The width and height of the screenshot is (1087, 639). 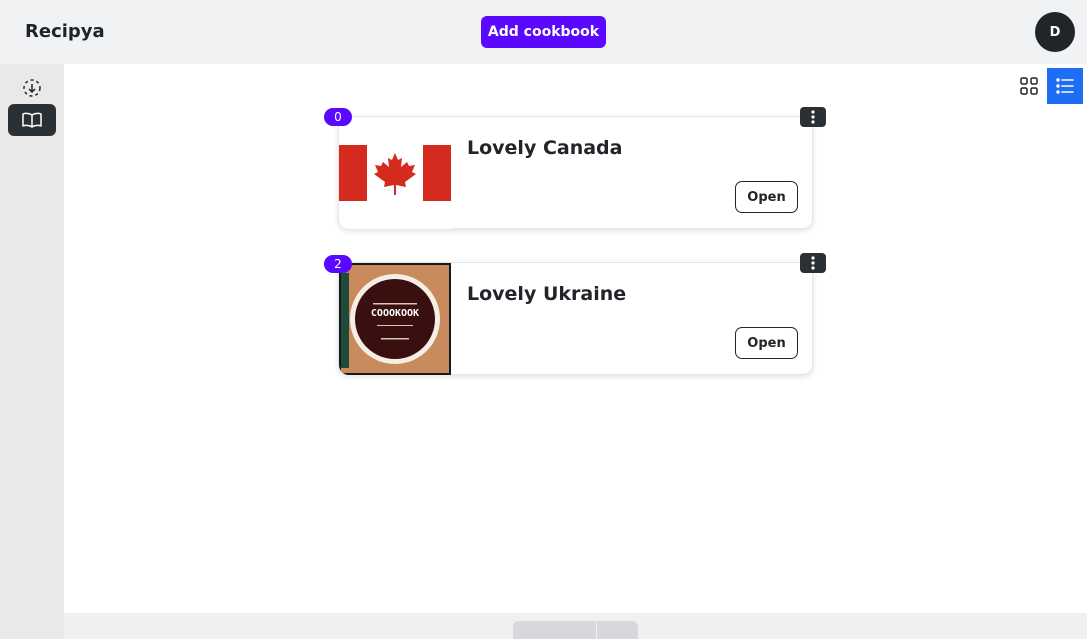 I want to click on grid-icon, so click(x=1029, y=86).